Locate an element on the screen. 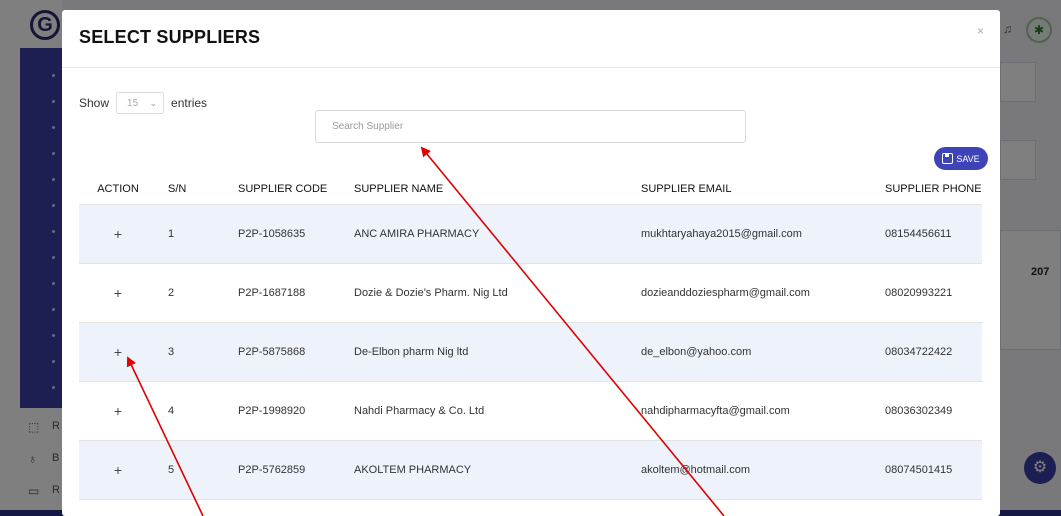 The height and width of the screenshot is (516, 1061). column-header-name: SUPPLIER NAME is located at coordinates (491, 189).